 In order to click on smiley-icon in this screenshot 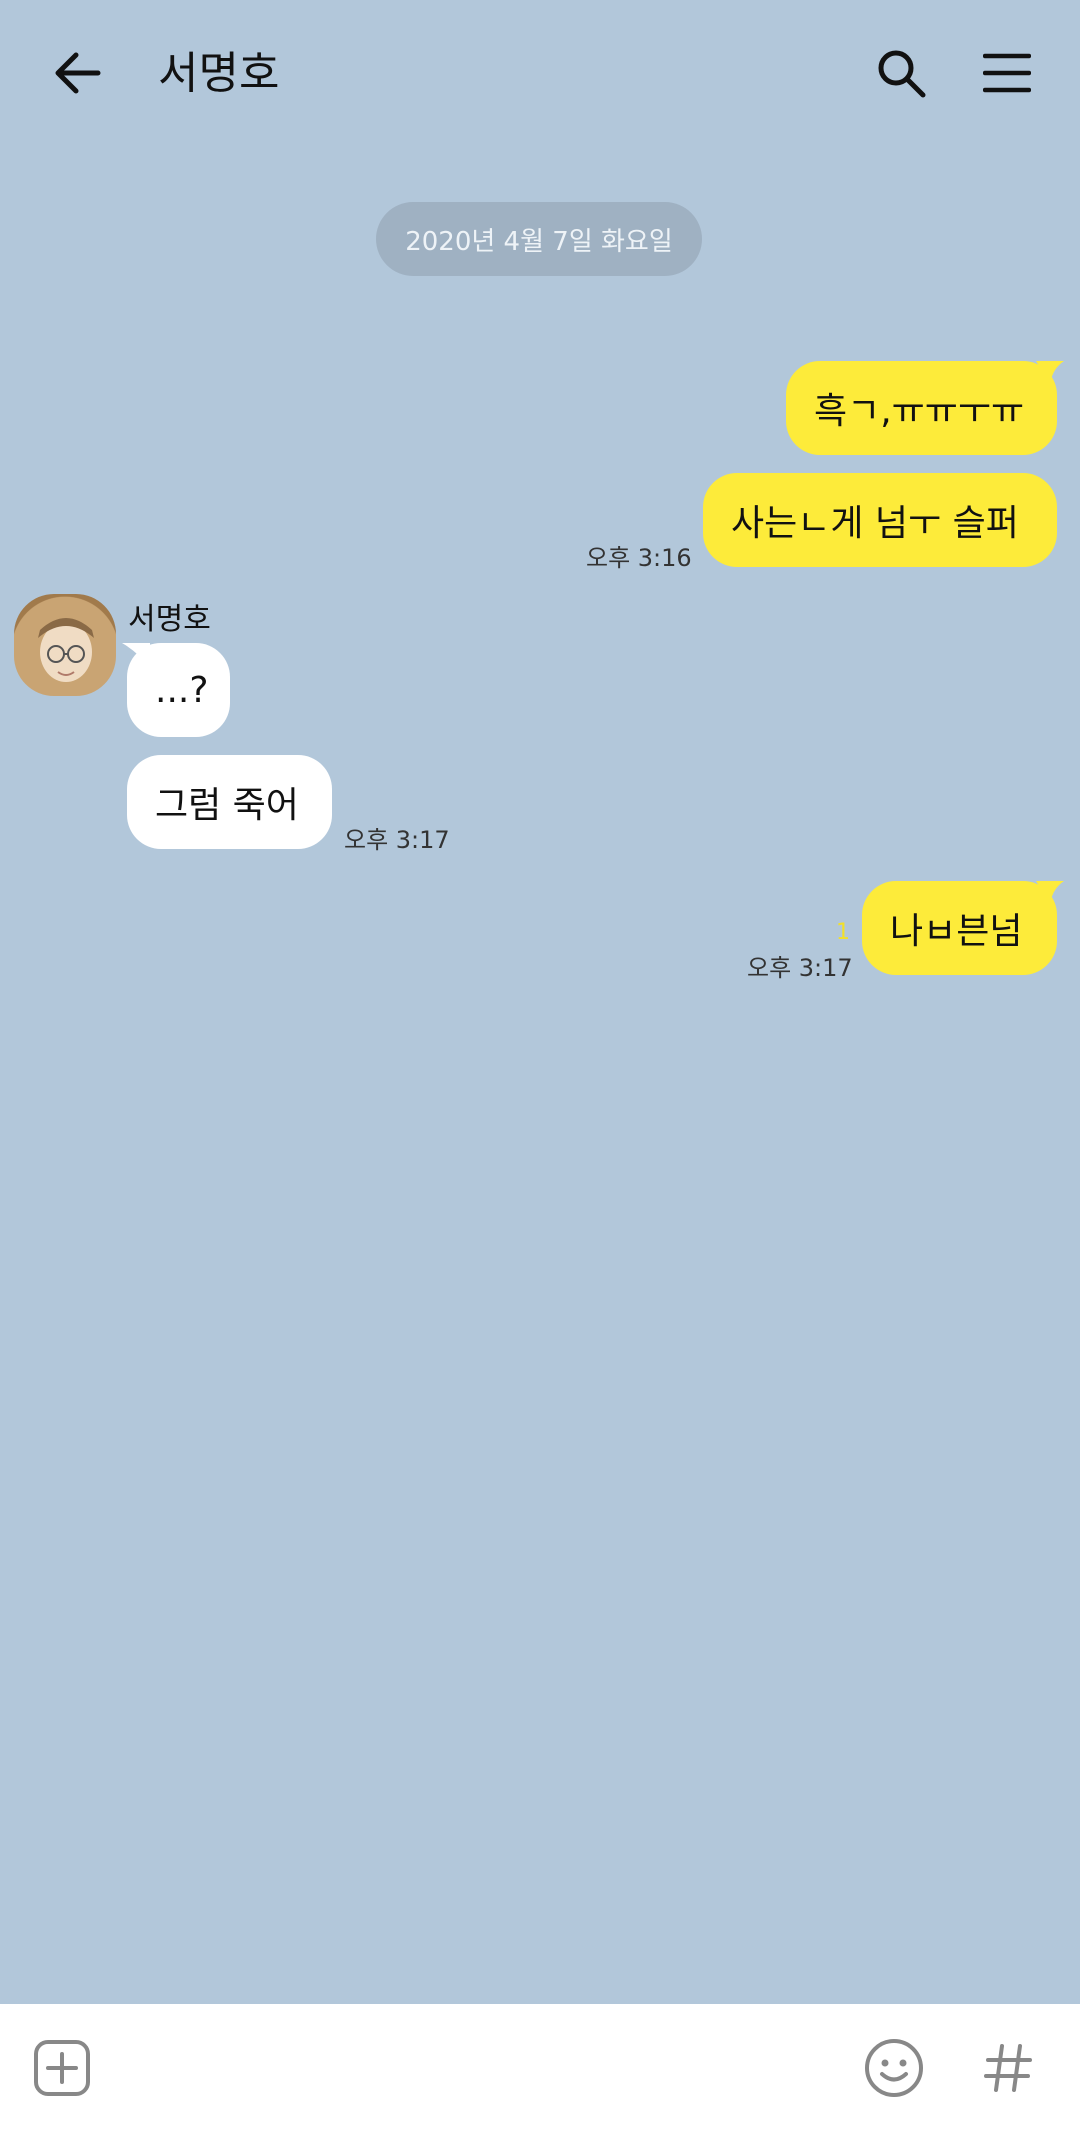, I will do `click(894, 2068)`.